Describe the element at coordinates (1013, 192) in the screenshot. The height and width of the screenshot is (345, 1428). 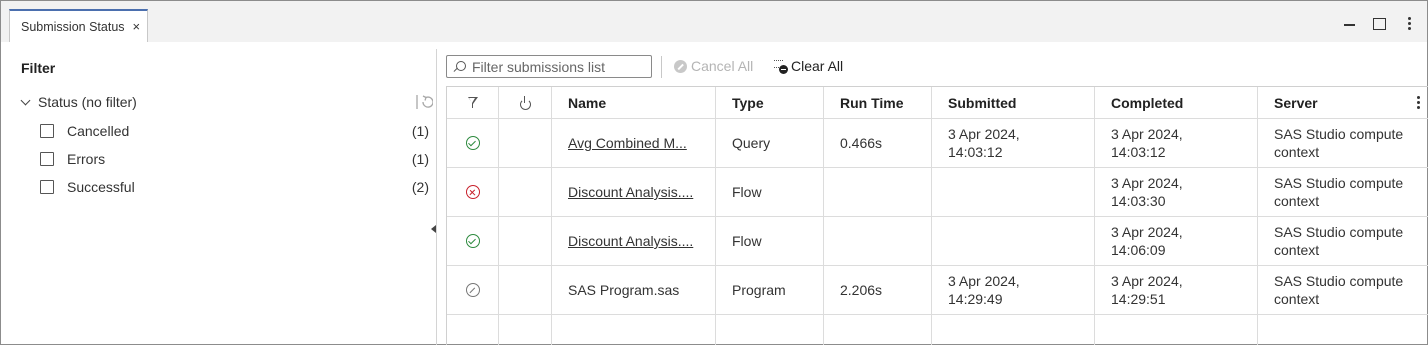
I see `submitted-cell` at that location.